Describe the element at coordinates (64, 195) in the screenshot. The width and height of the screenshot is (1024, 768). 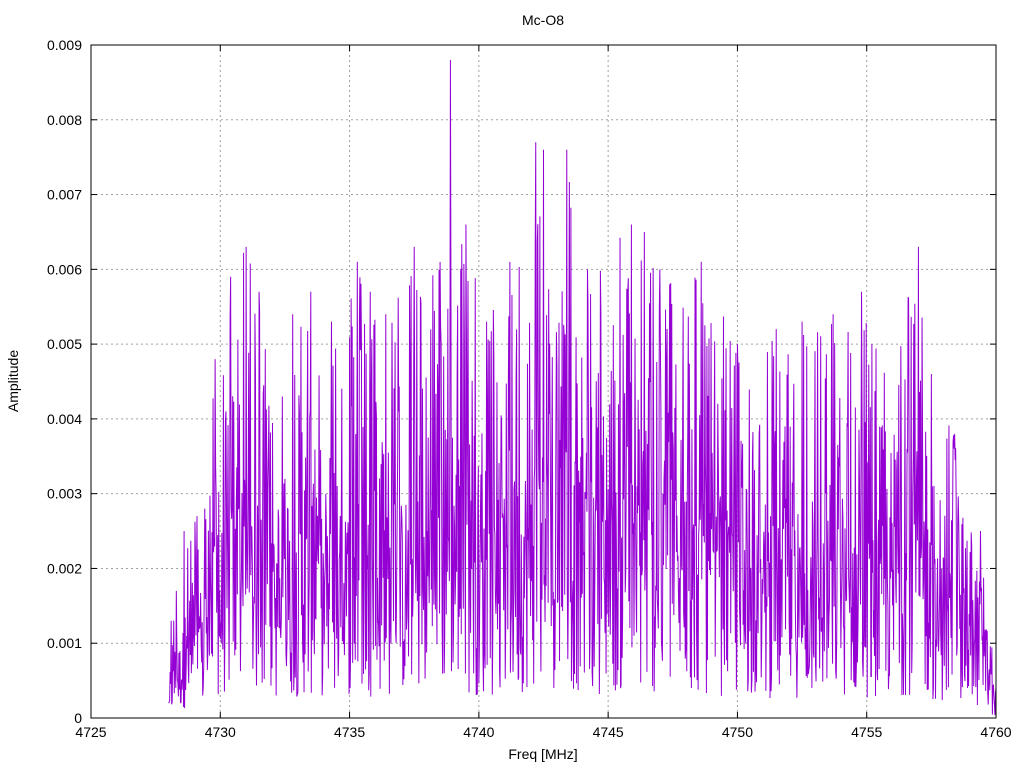
I see `y-tick-label: 0.007` at that location.